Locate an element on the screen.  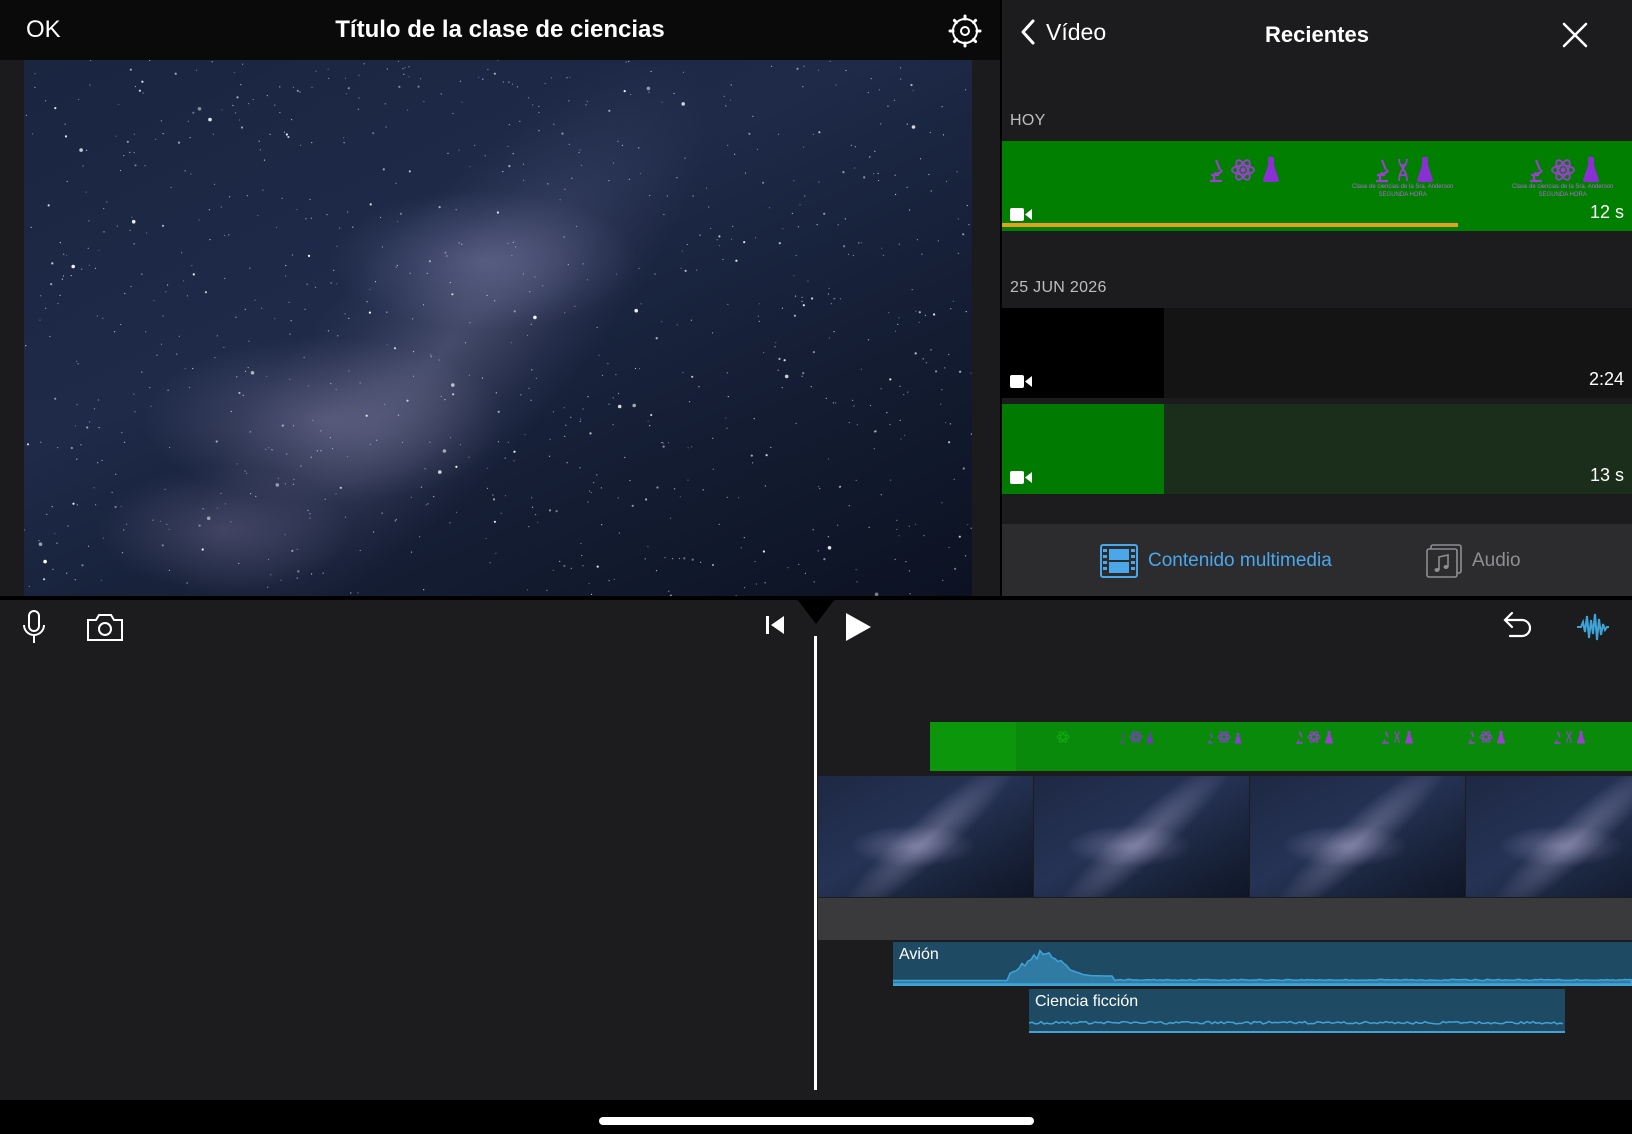
play-icon is located at coordinates (858, 629).